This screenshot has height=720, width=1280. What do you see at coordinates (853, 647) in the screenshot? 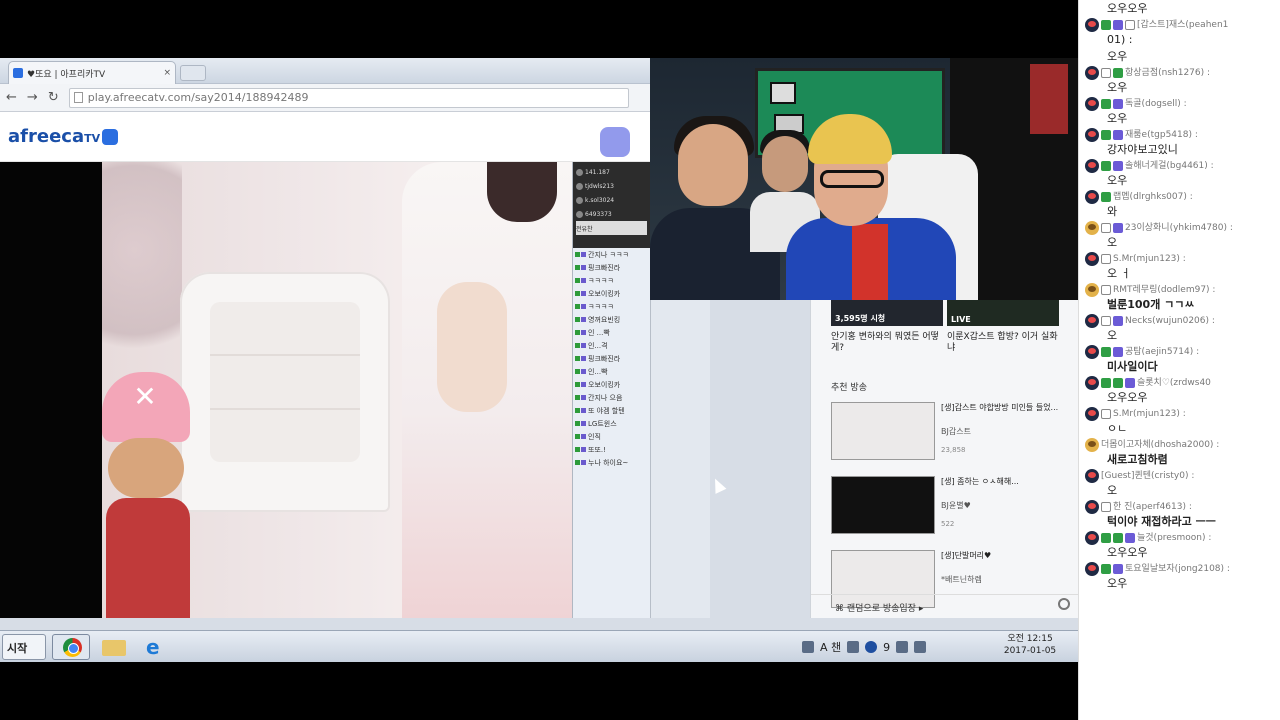
I see `tray-app-icon` at bounding box center [853, 647].